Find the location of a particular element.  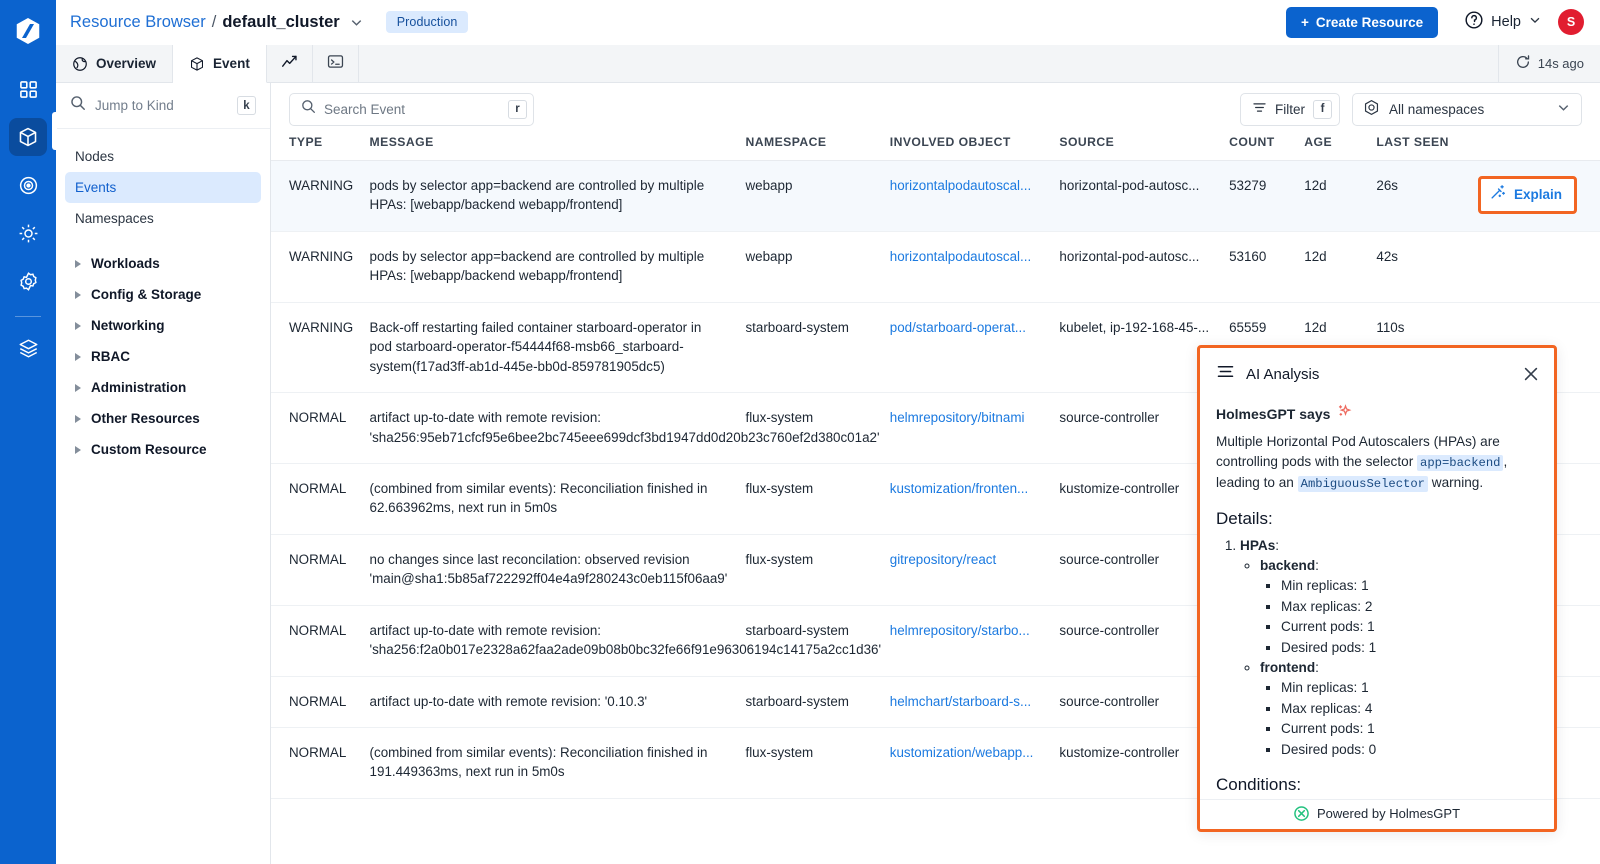

involved-object-link: gitrepository/react is located at coordinates (975, 559).